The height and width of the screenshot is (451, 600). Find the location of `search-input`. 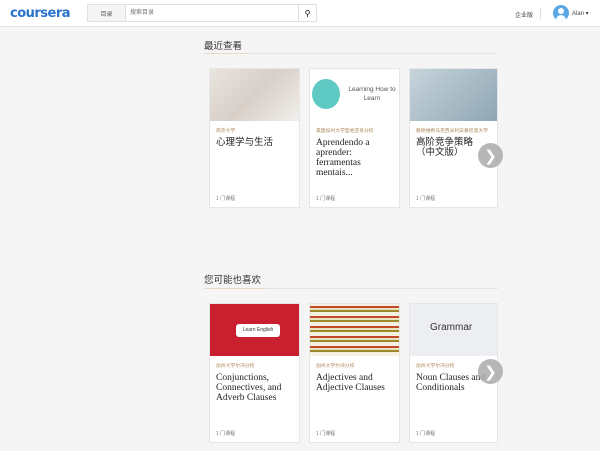

search-input is located at coordinates (212, 13).